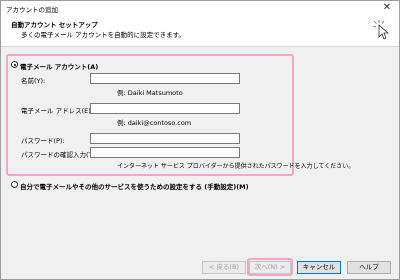 This screenshot has width=400, height=280. What do you see at coordinates (200, 7) in the screenshot?
I see `title-bar: アカウントの追加 ✕` at bounding box center [200, 7].